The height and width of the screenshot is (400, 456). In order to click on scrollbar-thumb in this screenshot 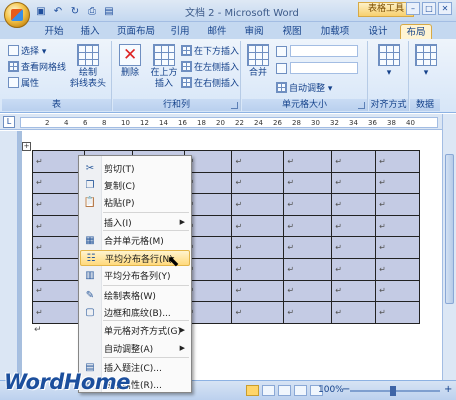, I will do `click(449, 229)`.